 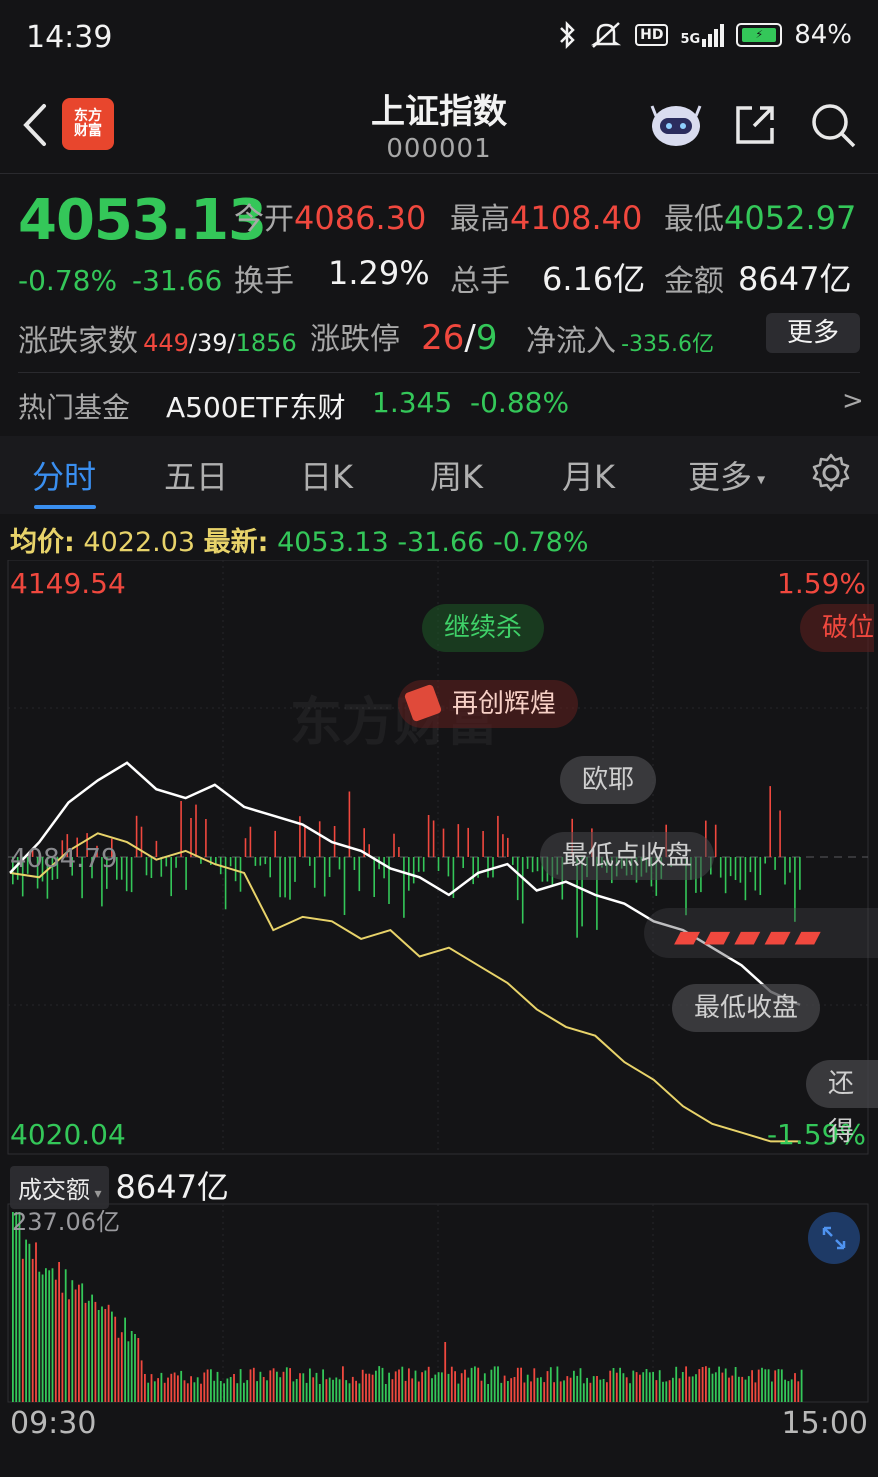 I want to click on signal-icon: 5G, so click(x=702, y=35).